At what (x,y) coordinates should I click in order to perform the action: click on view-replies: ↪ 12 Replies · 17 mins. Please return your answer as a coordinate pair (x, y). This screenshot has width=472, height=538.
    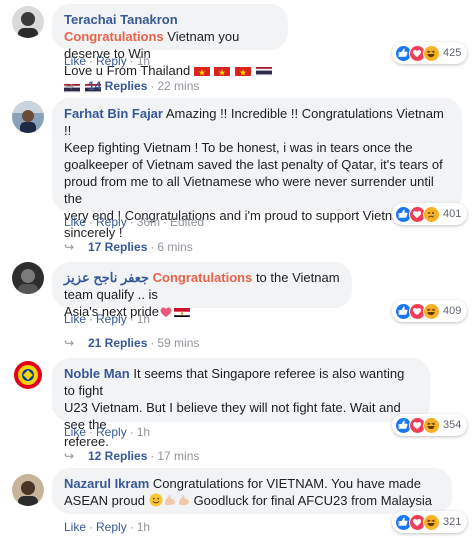
    Looking at the image, I should click on (131, 456).